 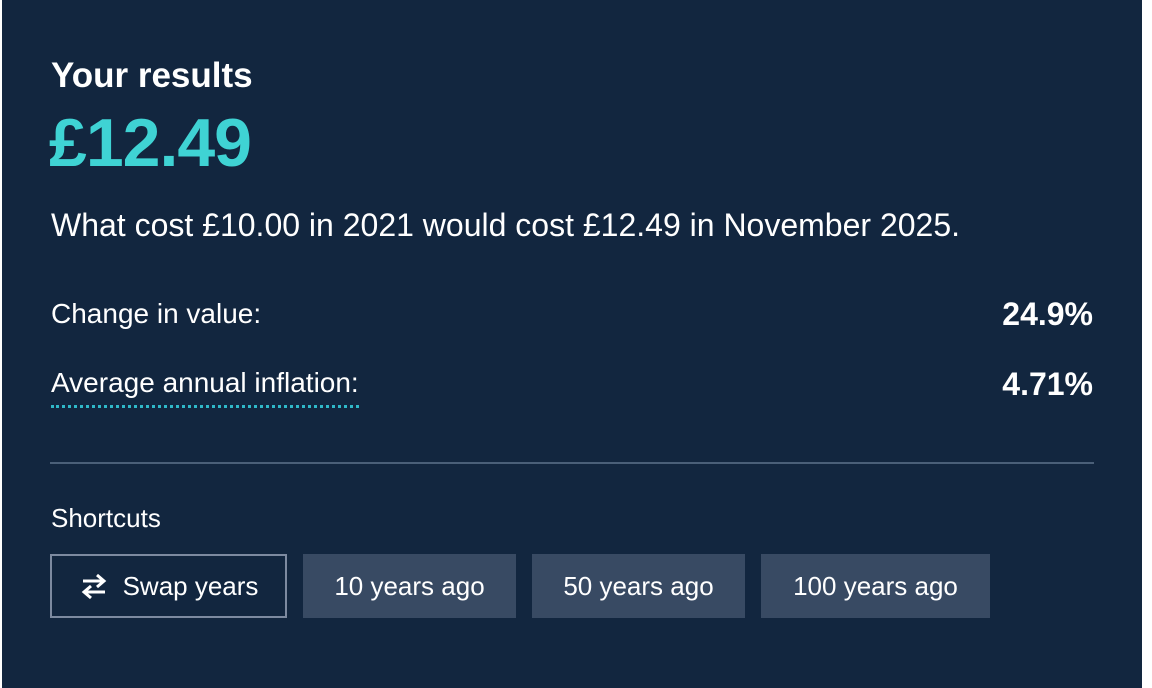 I want to click on ten-years-ago-button: 10 years ago, so click(x=409, y=586).